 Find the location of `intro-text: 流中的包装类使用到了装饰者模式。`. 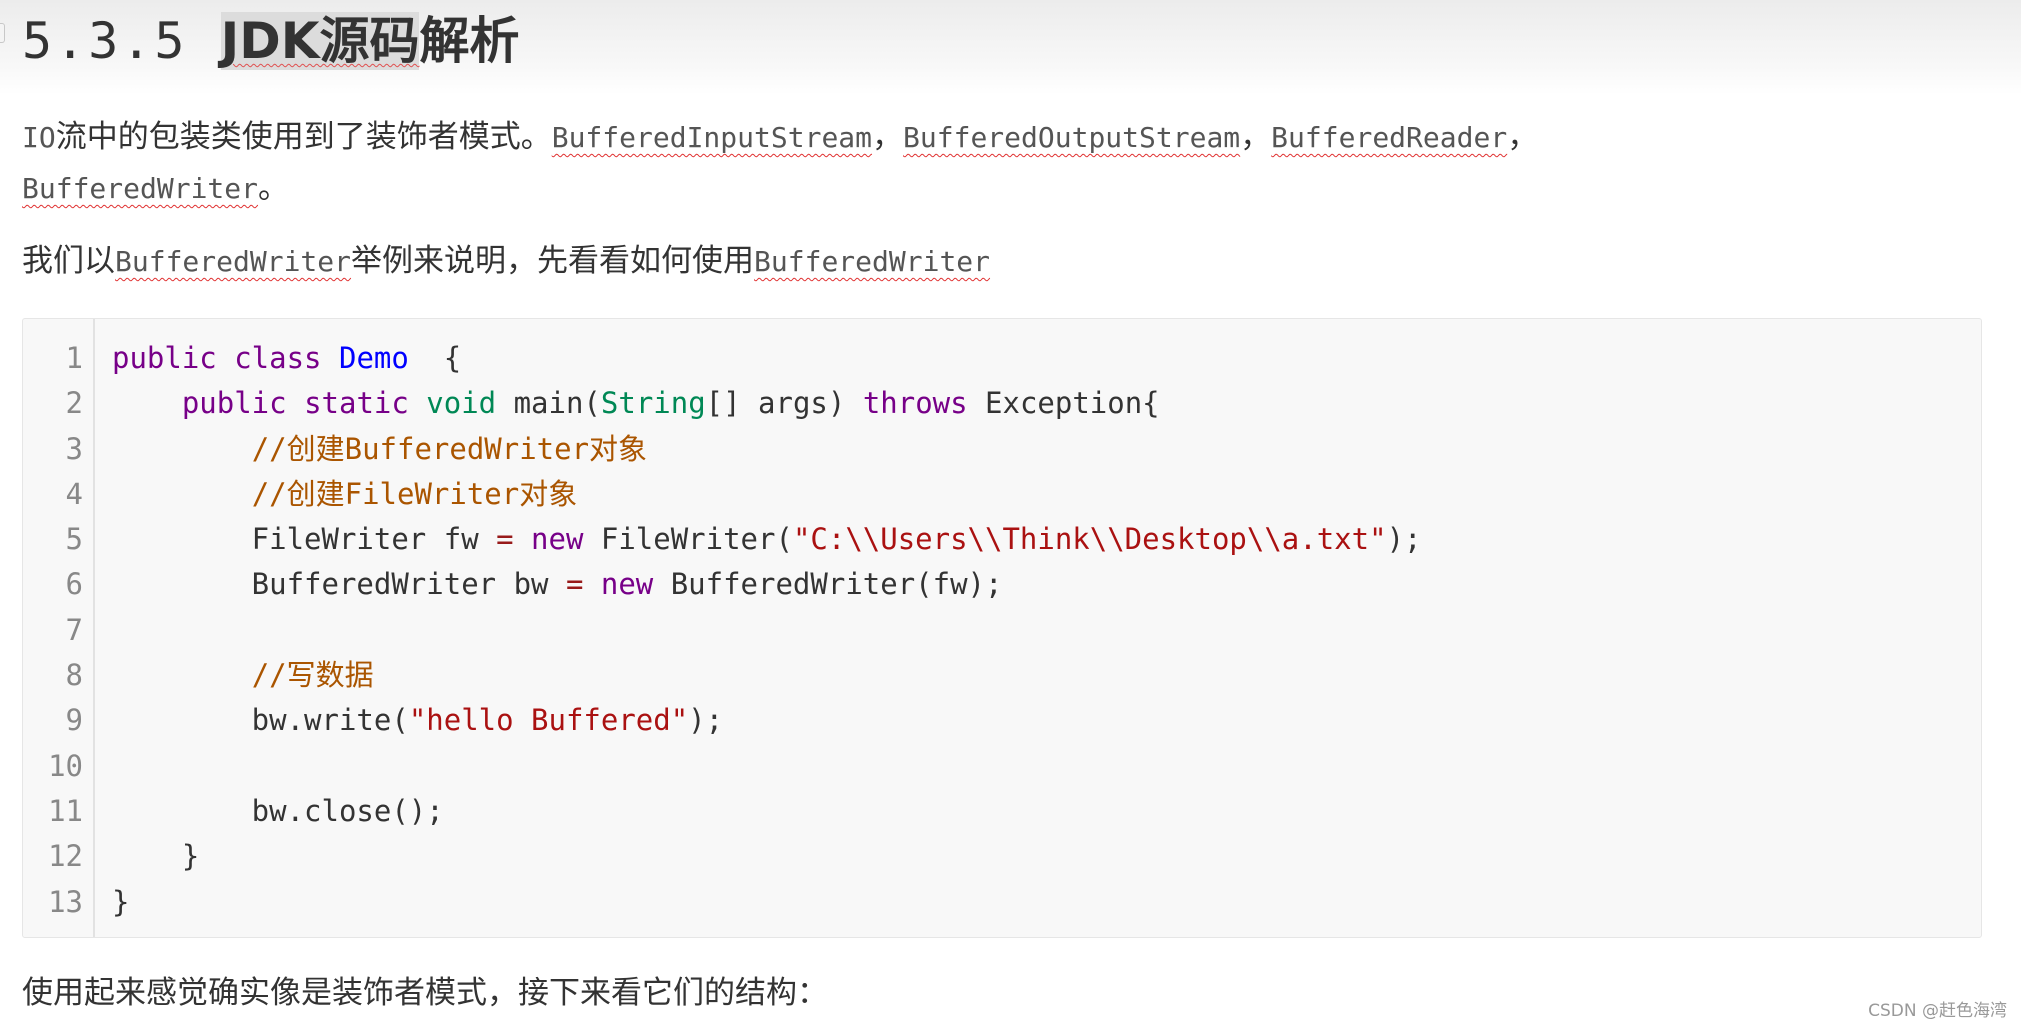

intro-text: 流中的包装类使用到了装饰者模式。 is located at coordinates (303, 137).